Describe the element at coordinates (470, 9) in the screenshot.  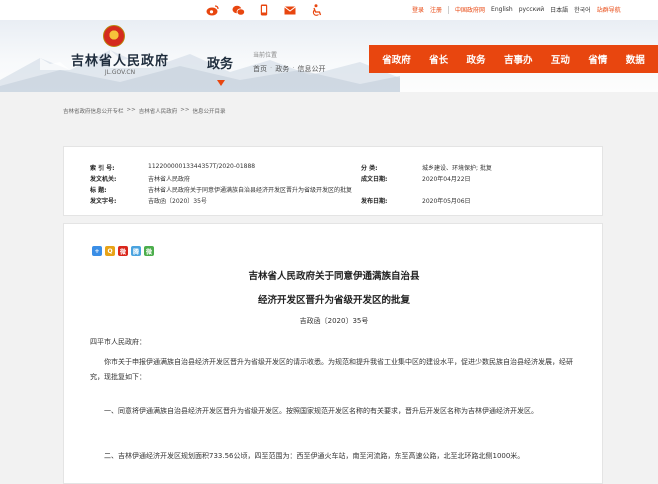
I see `top-link: 中国政府网` at that location.